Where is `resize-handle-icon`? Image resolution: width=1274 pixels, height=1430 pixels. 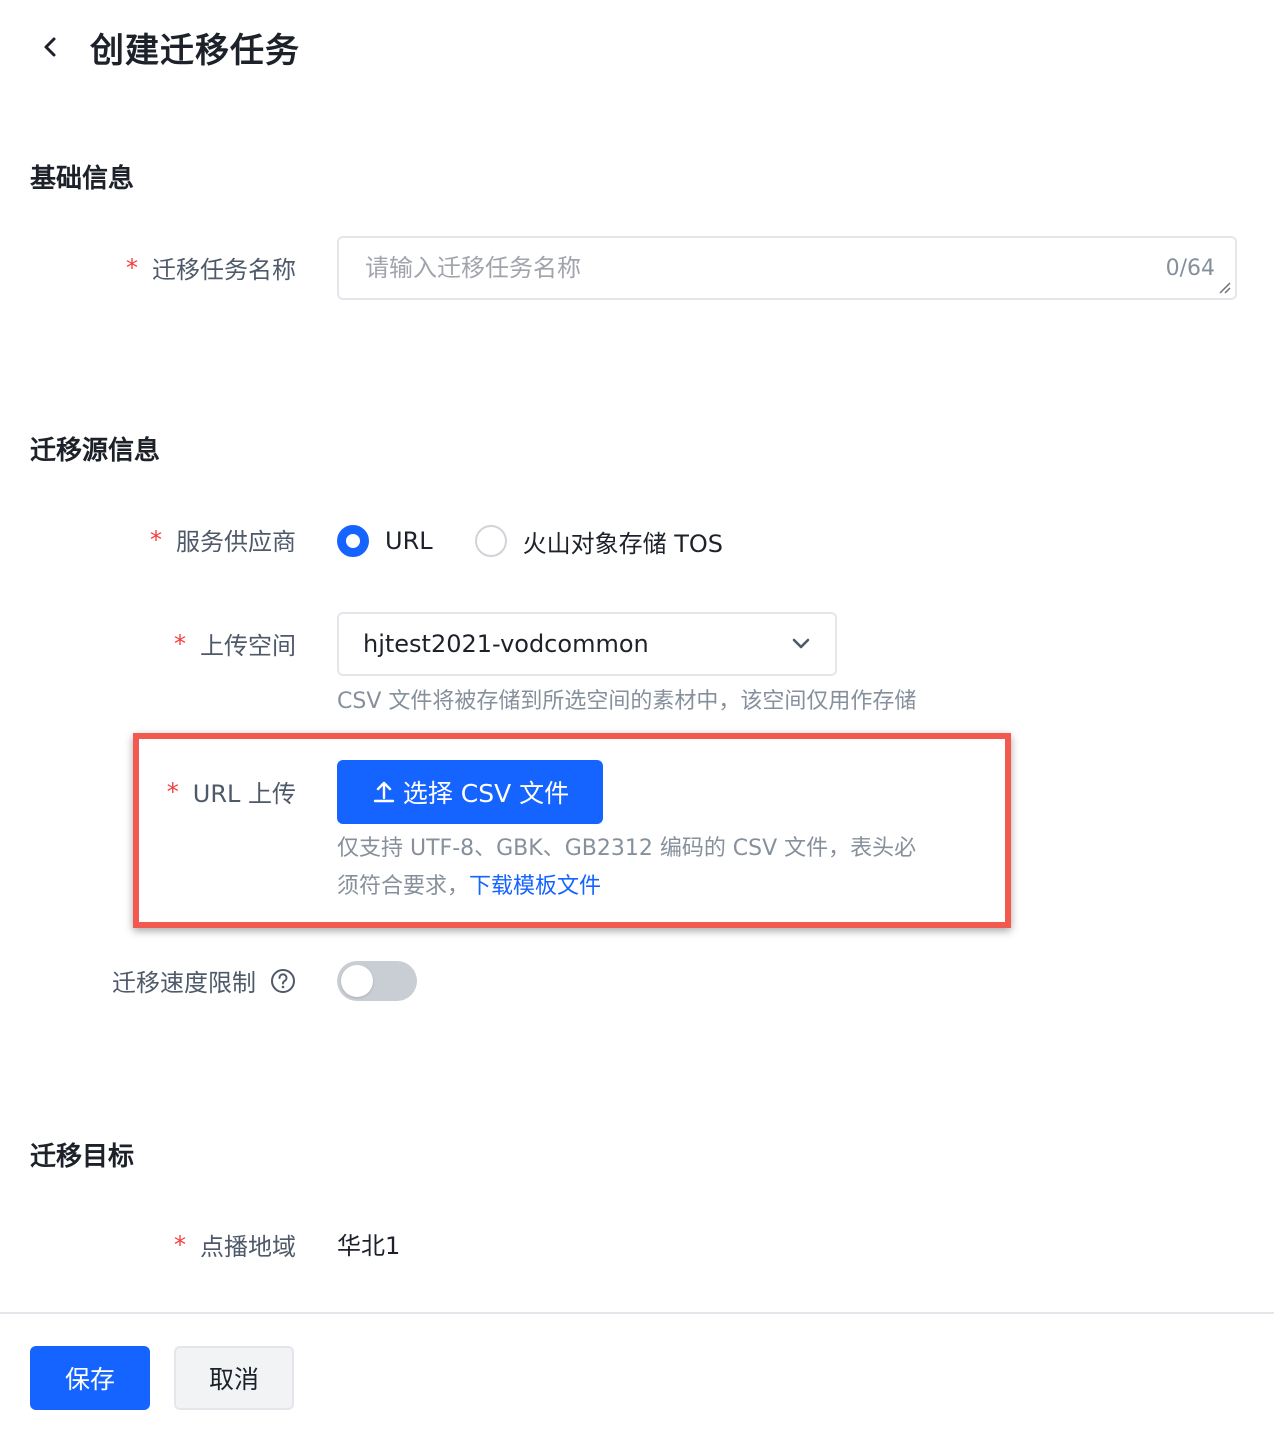
resize-handle-icon is located at coordinates (1224, 287).